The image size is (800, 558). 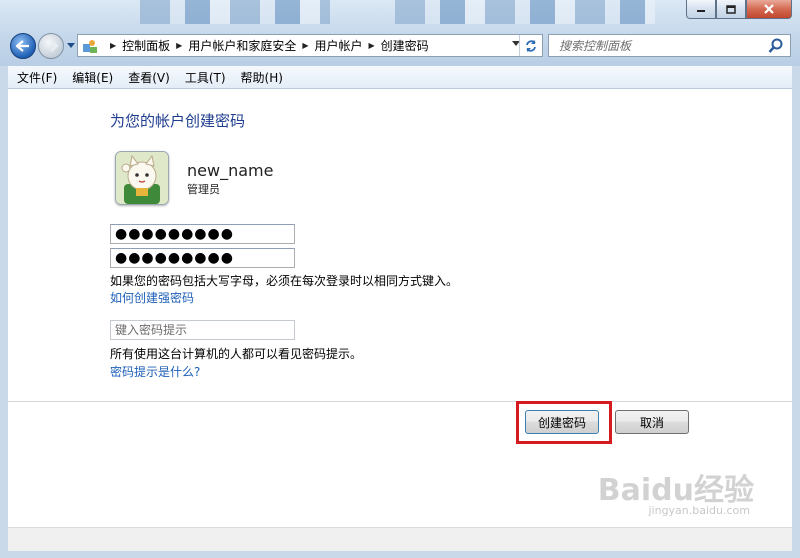 I want to click on breadcrumb-control-panel: 控制面板, so click(x=146, y=45).